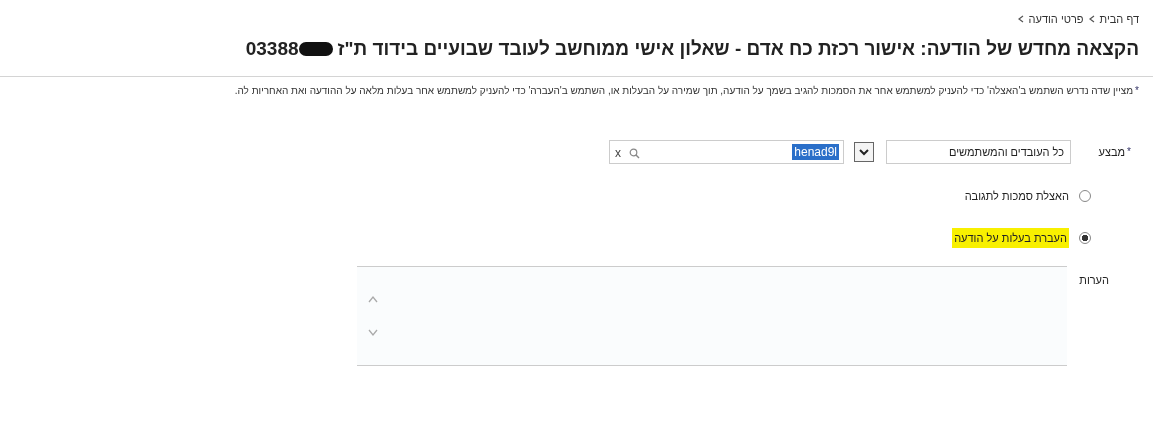 Image resolution: width=1153 pixels, height=422 pixels. Describe the element at coordinates (1056, 19) in the screenshot. I see `breadcrumb-link: פרטי הודעה` at that location.